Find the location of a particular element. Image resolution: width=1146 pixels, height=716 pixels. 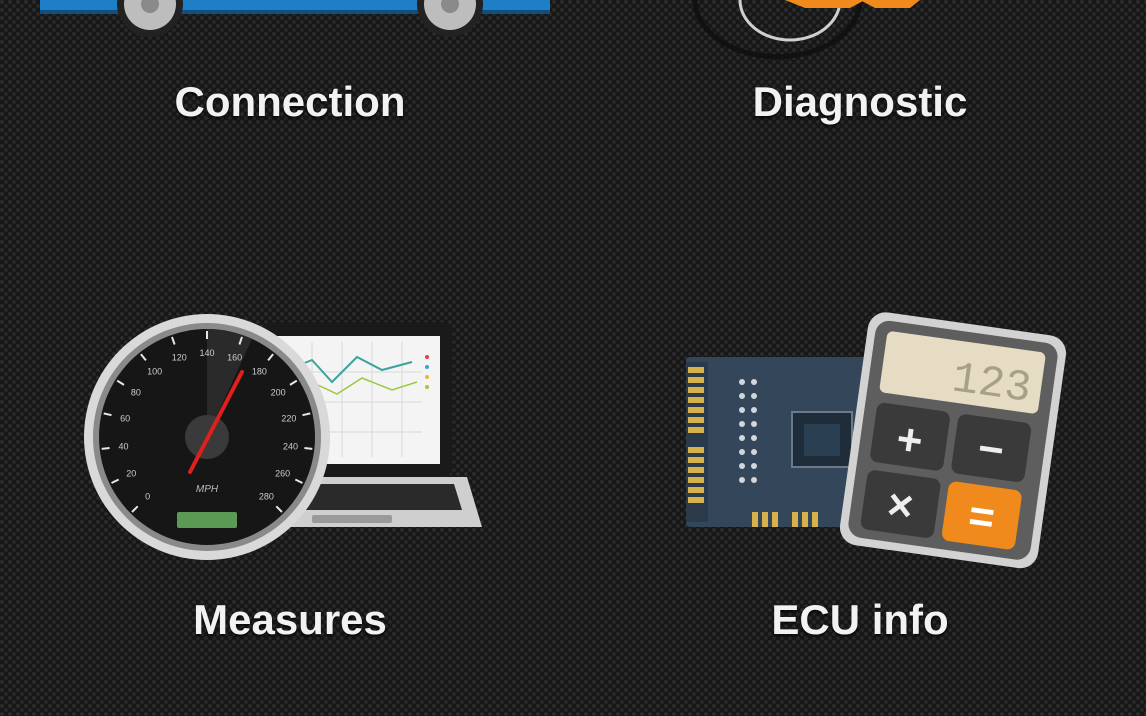

speedometer-unit: MPH is located at coordinates (207, 489).